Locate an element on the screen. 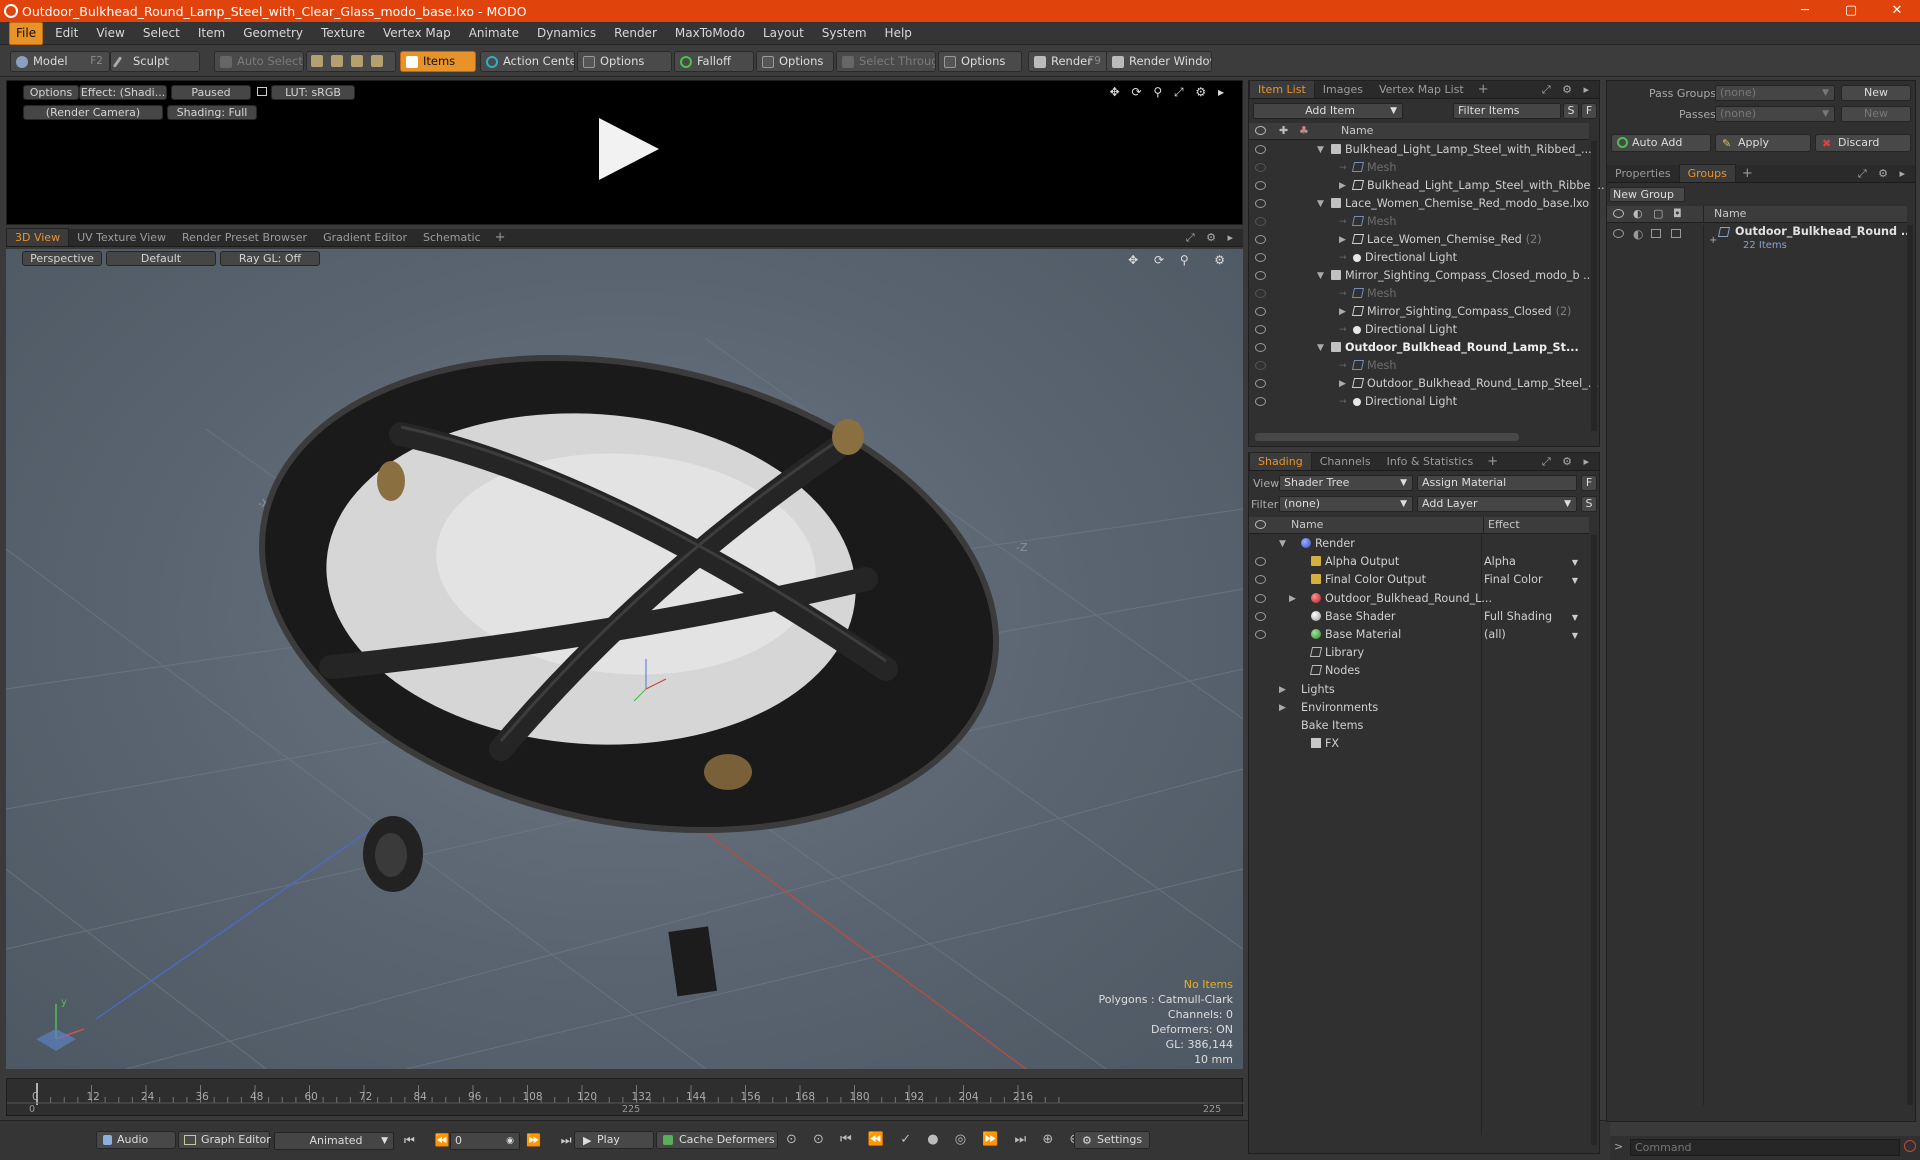 The width and height of the screenshot is (1920, 1160). tab-info-statistics: Info & Statistics is located at coordinates (1430, 461).